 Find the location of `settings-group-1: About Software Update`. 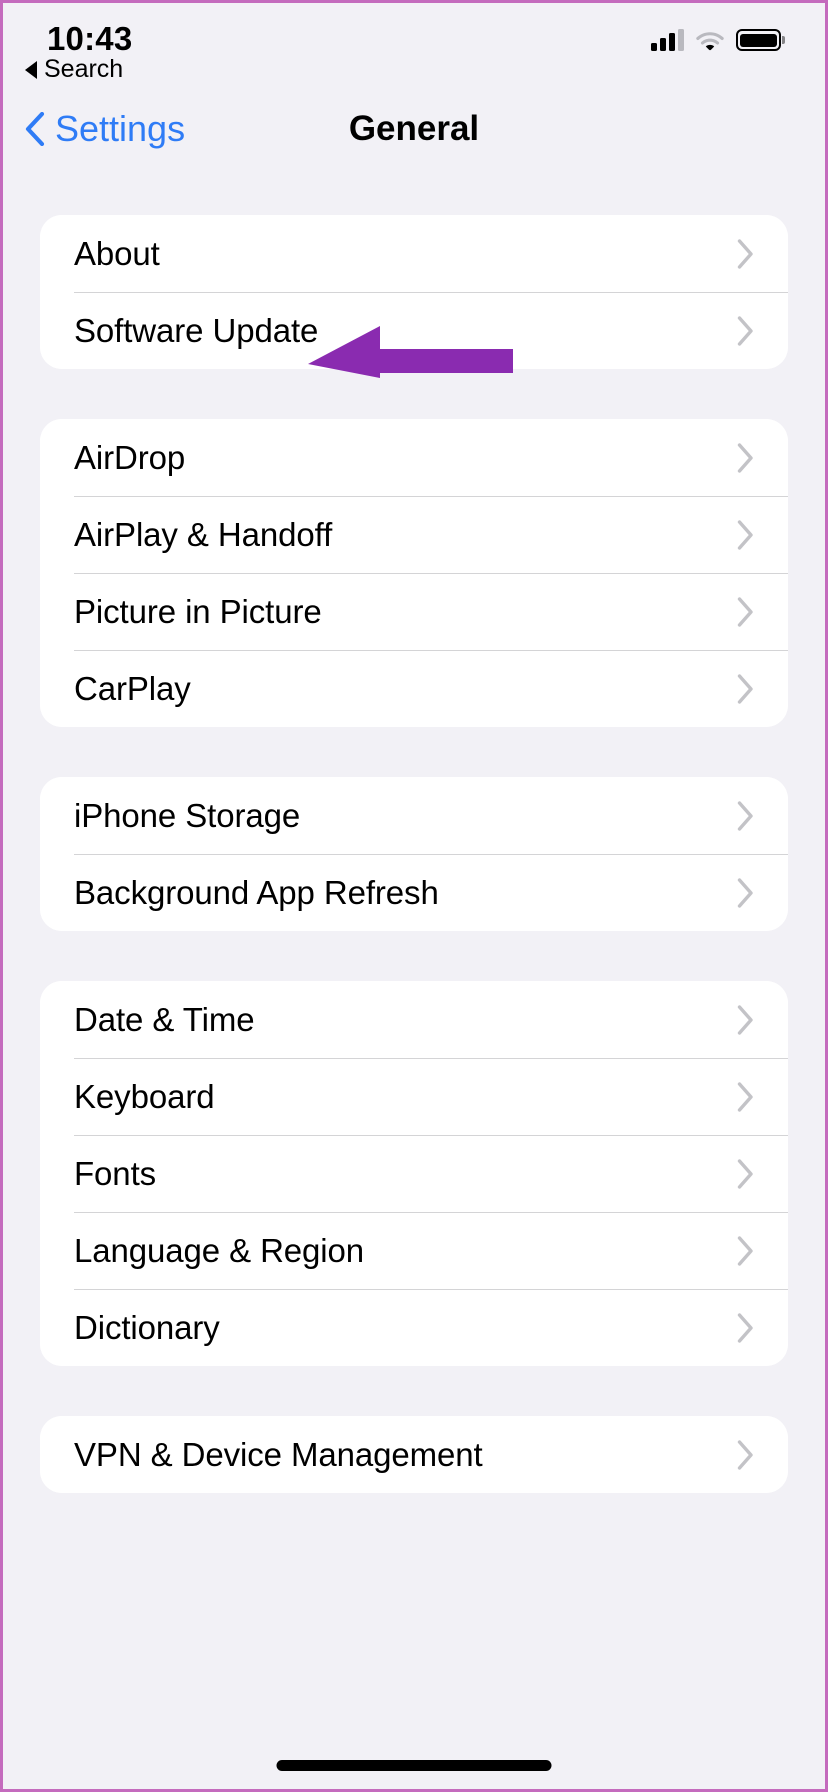

settings-group-1: About Software Update is located at coordinates (414, 292).